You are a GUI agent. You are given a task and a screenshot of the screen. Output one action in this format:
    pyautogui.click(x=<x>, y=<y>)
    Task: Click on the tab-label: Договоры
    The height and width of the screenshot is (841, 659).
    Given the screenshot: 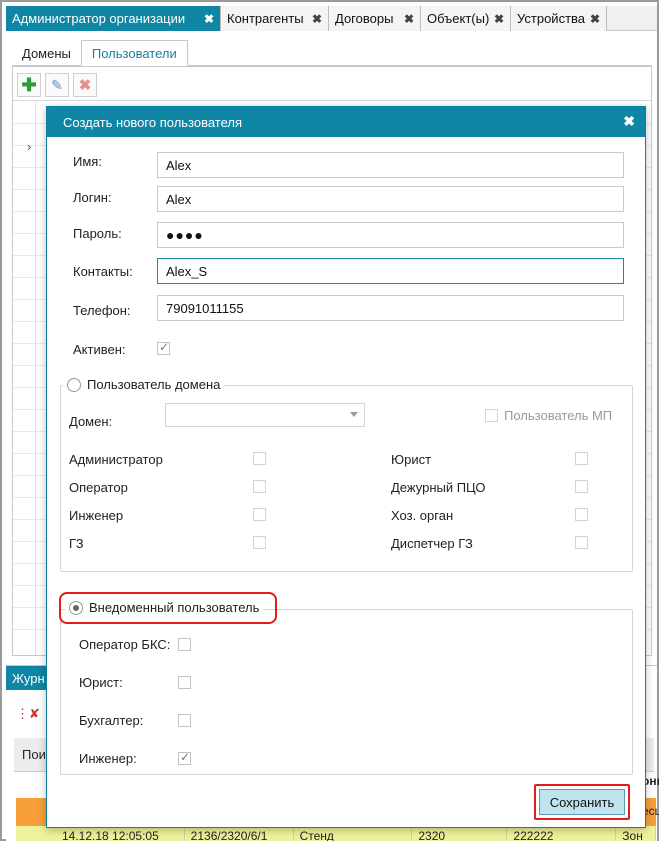 What is the action you would take?
    pyautogui.click(x=364, y=18)
    